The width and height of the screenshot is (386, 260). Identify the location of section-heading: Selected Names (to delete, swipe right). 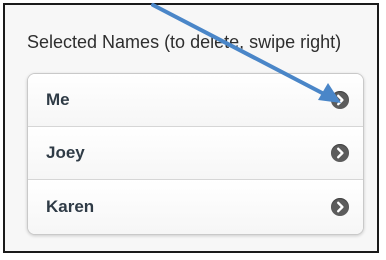
(184, 42).